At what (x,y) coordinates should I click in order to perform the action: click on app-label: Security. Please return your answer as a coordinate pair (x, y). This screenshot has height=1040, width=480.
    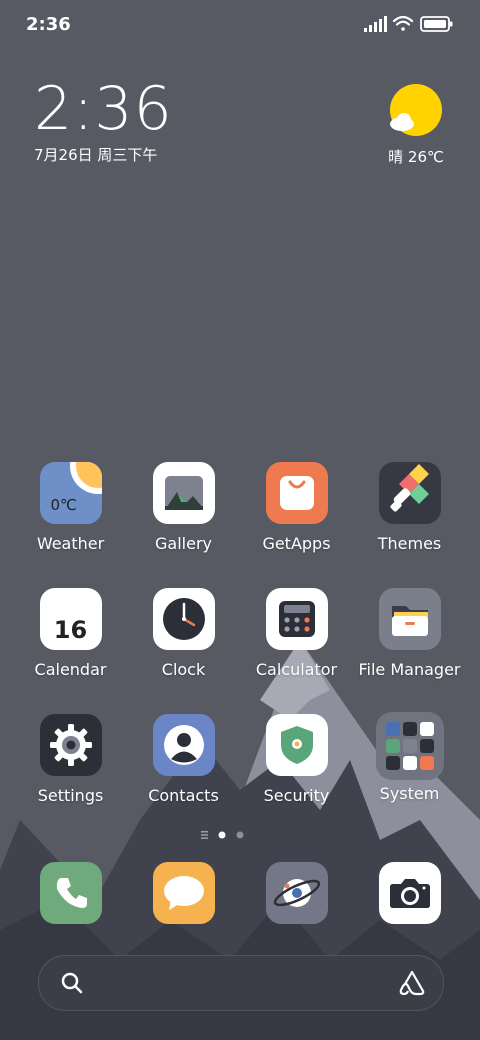
    Looking at the image, I should click on (296, 795).